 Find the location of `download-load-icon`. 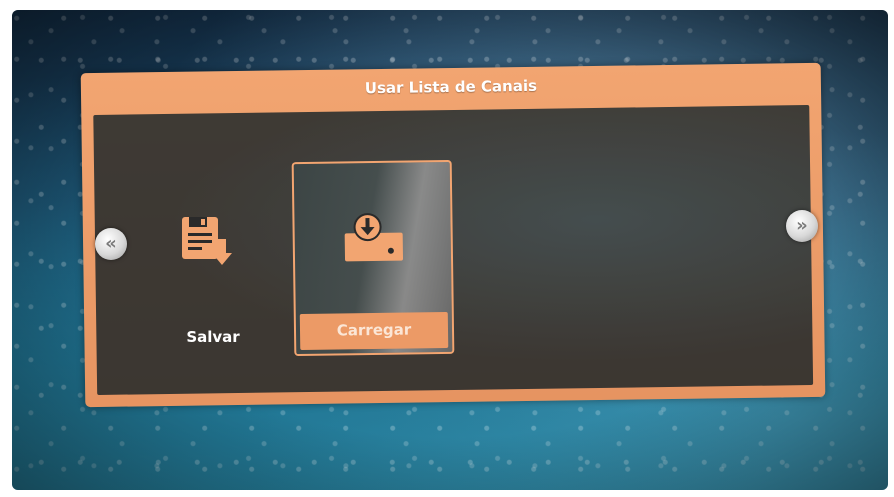

download-load-icon is located at coordinates (374, 237).